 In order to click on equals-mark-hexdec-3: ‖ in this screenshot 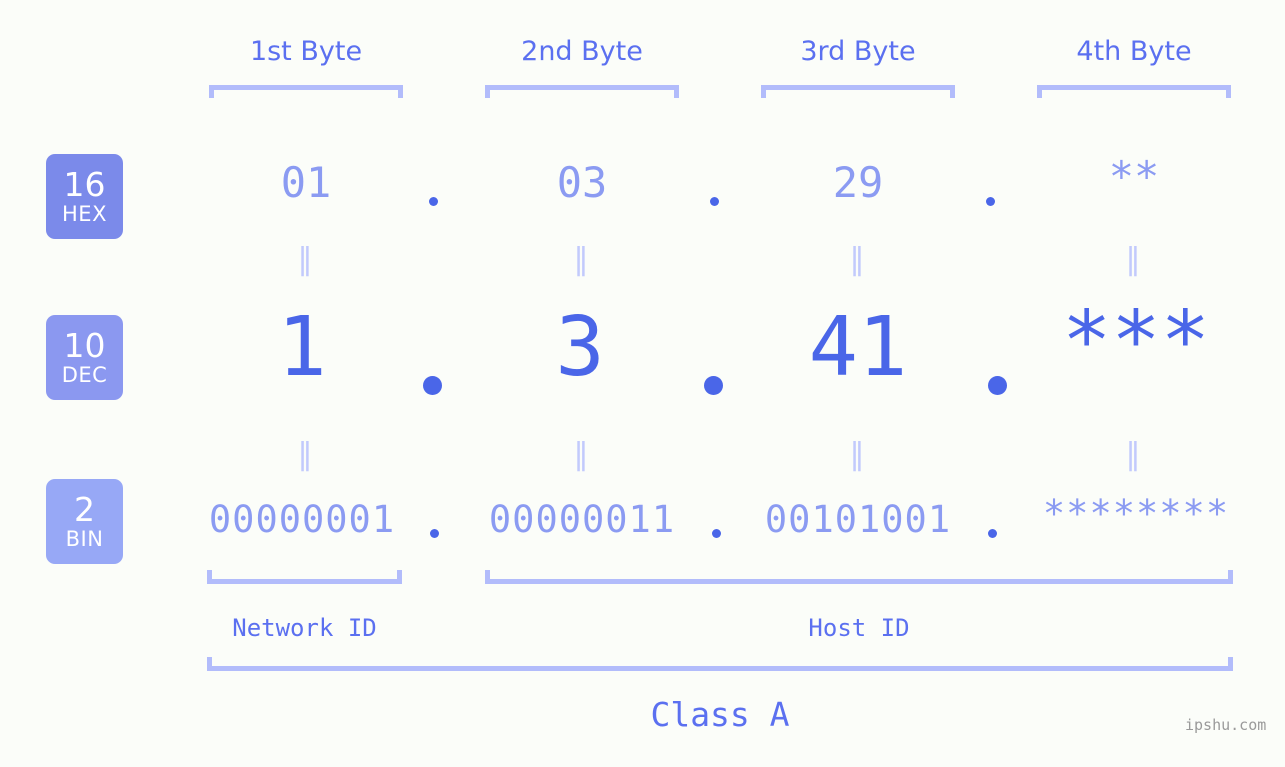, I will do `click(858, 259)`.